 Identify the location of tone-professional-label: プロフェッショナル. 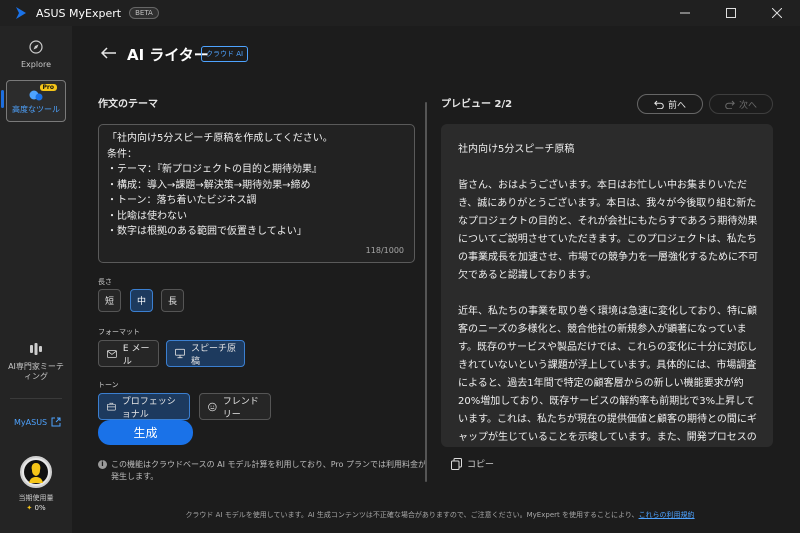
(148, 408).